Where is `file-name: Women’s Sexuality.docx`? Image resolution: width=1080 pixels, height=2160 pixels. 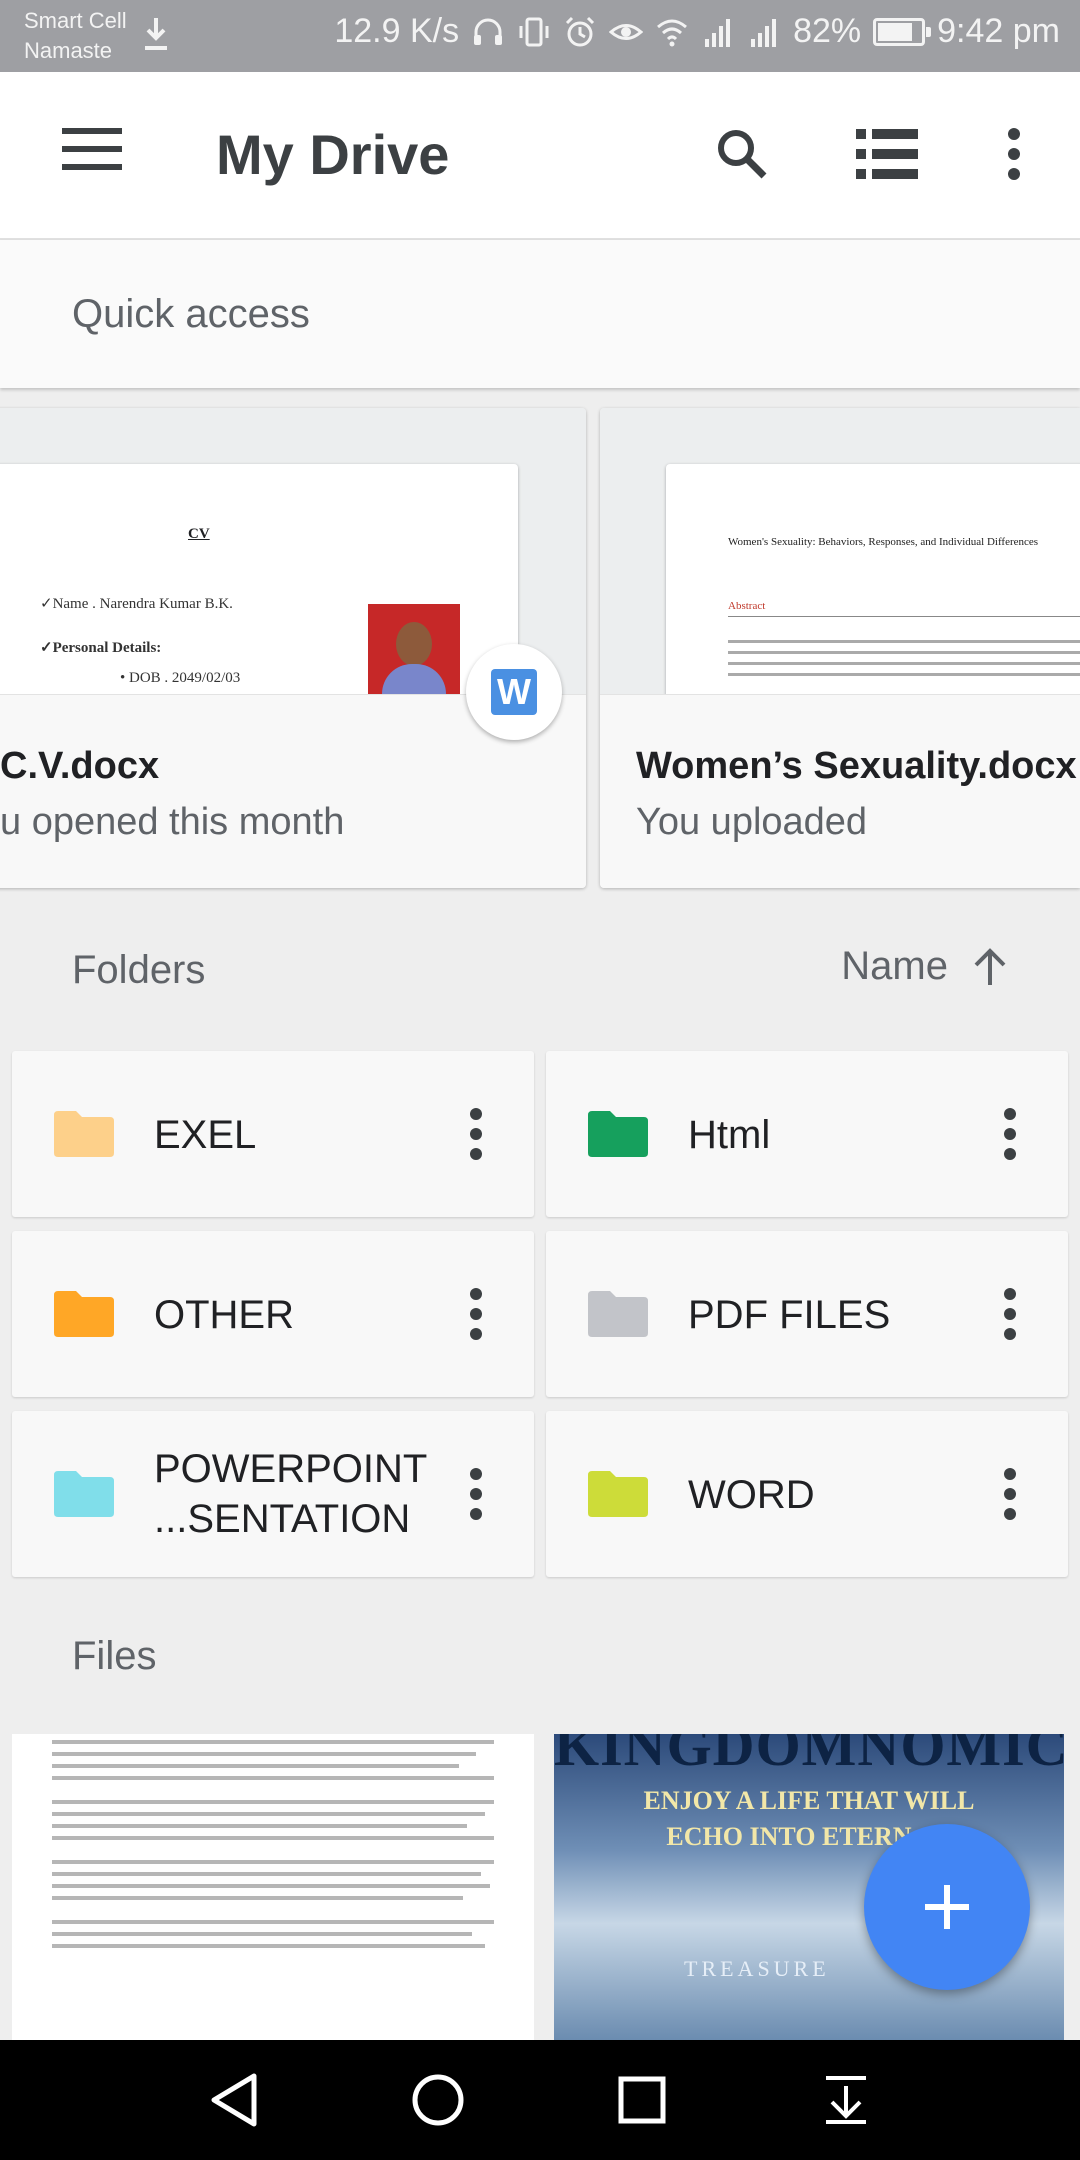 file-name: Women’s Sexuality.docx is located at coordinates (856, 766).